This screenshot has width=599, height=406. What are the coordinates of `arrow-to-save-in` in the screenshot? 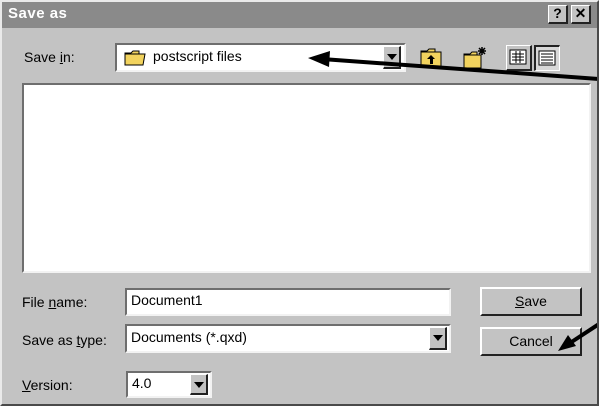 It's located at (452, 66).